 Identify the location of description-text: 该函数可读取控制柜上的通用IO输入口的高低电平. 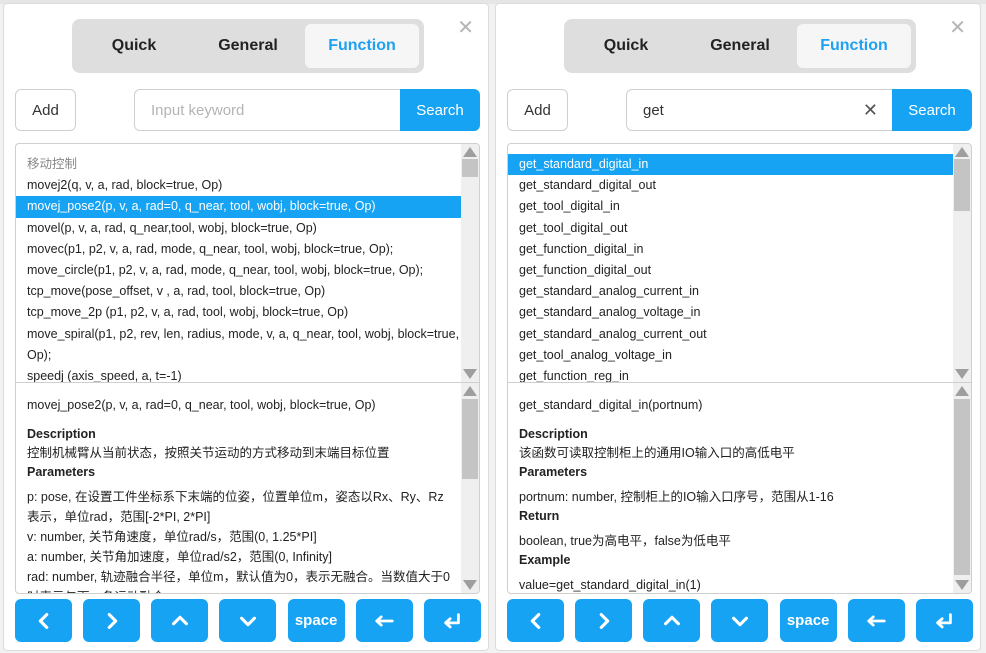
(657, 453).